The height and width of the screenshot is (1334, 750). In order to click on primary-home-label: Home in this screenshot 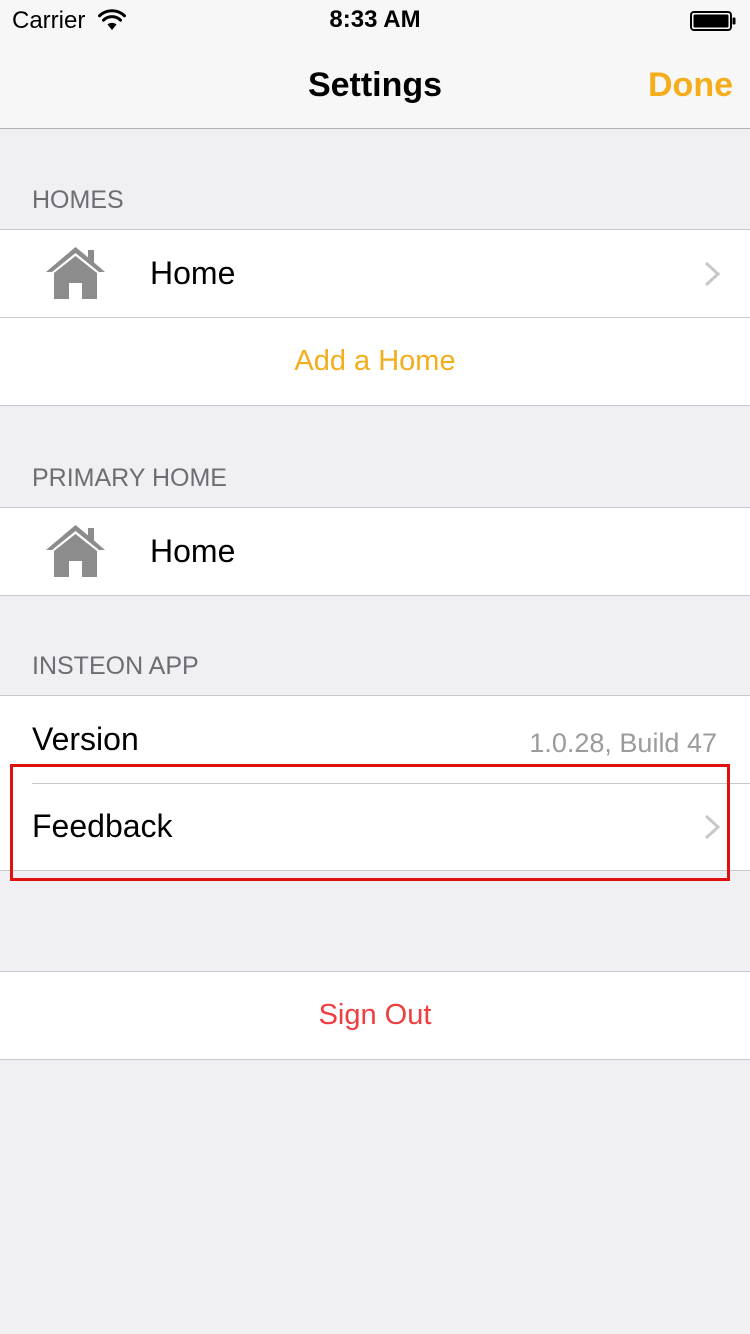, I will do `click(193, 551)`.